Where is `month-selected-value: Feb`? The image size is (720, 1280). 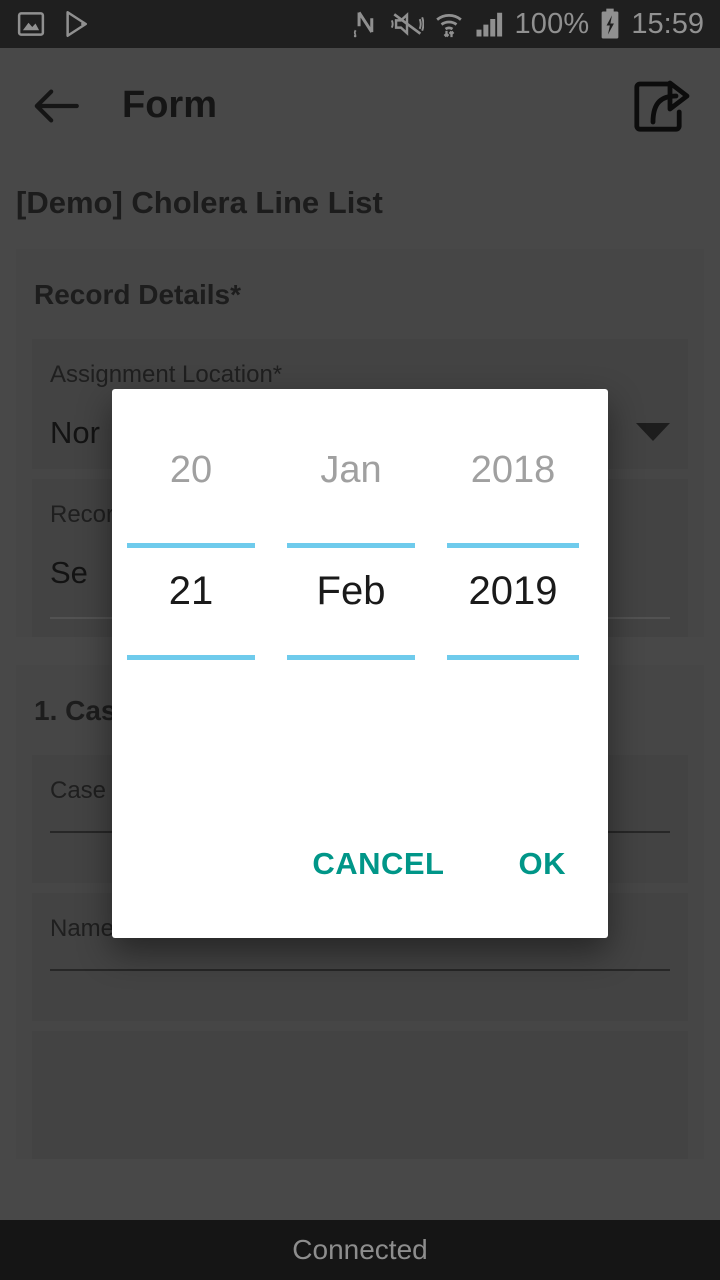 month-selected-value: Feb is located at coordinates (351, 591).